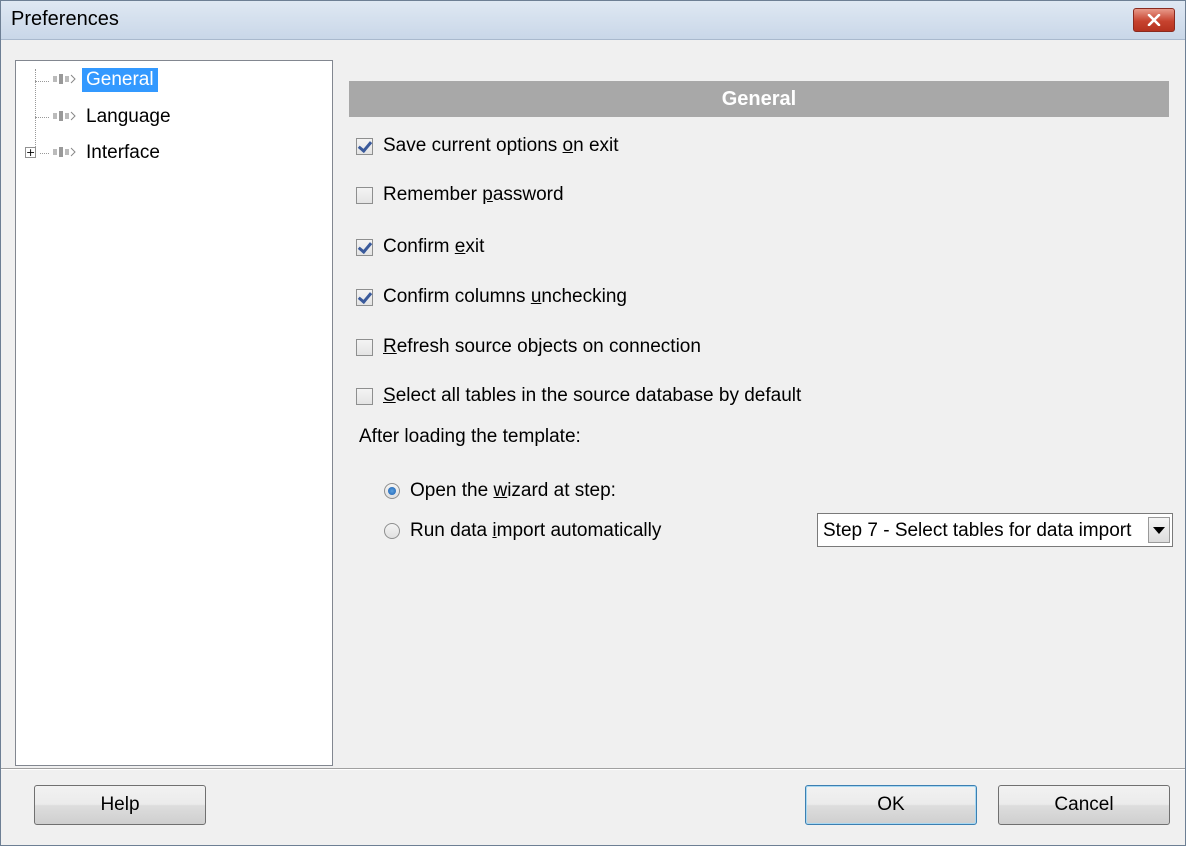 The height and width of the screenshot is (846, 1186). I want to click on footer-divider, so click(593, 769).